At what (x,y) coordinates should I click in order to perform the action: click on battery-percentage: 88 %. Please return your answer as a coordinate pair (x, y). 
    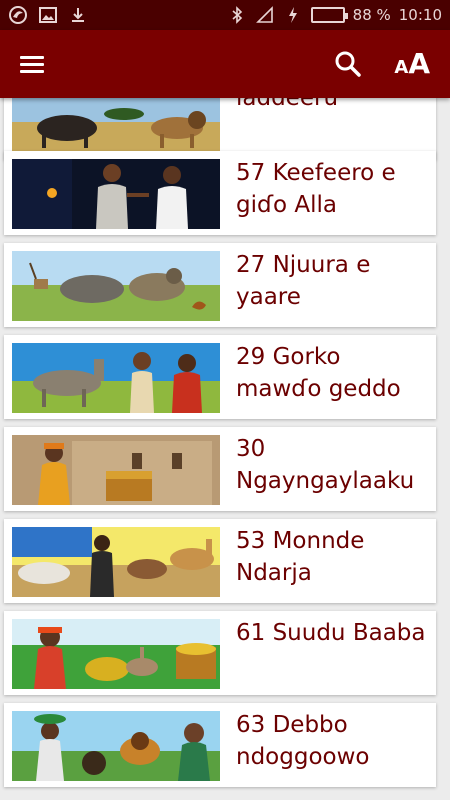
    Looking at the image, I should click on (371, 15).